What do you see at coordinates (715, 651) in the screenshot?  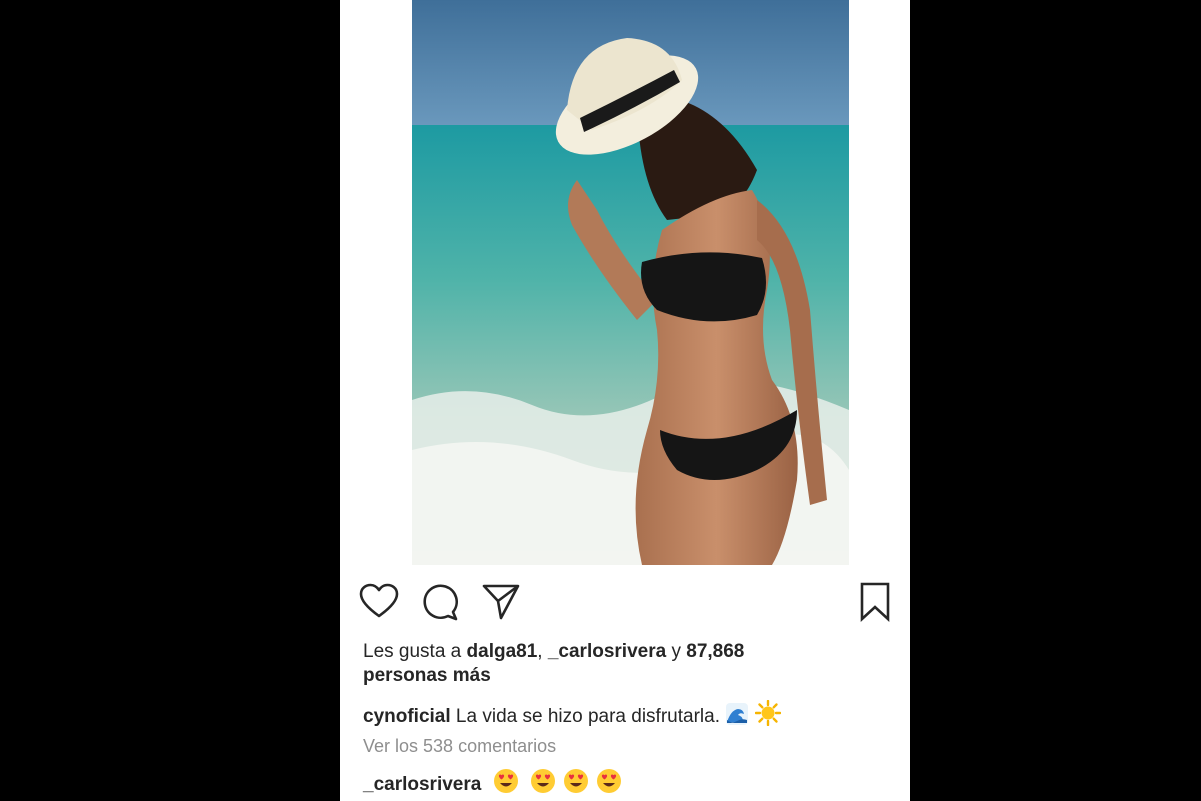 I see `likes-count: 87,868` at bounding box center [715, 651].